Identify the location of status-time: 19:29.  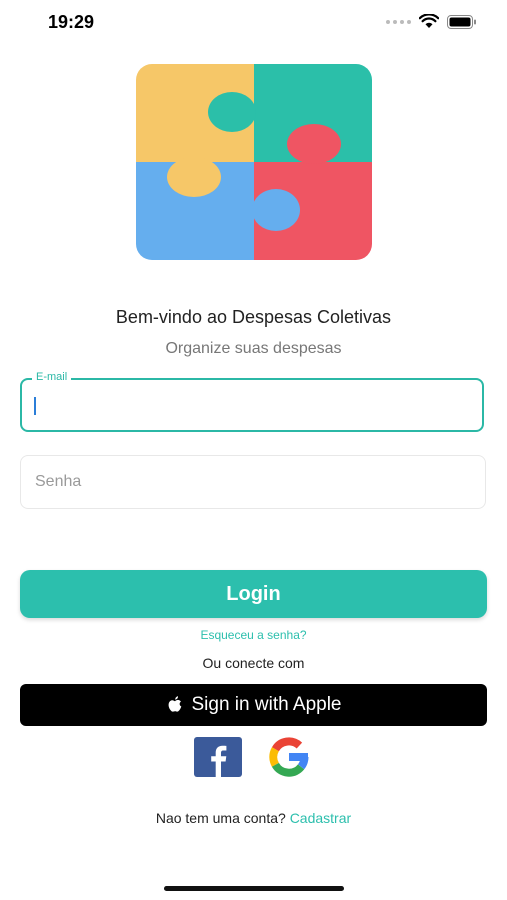
(71, 22).